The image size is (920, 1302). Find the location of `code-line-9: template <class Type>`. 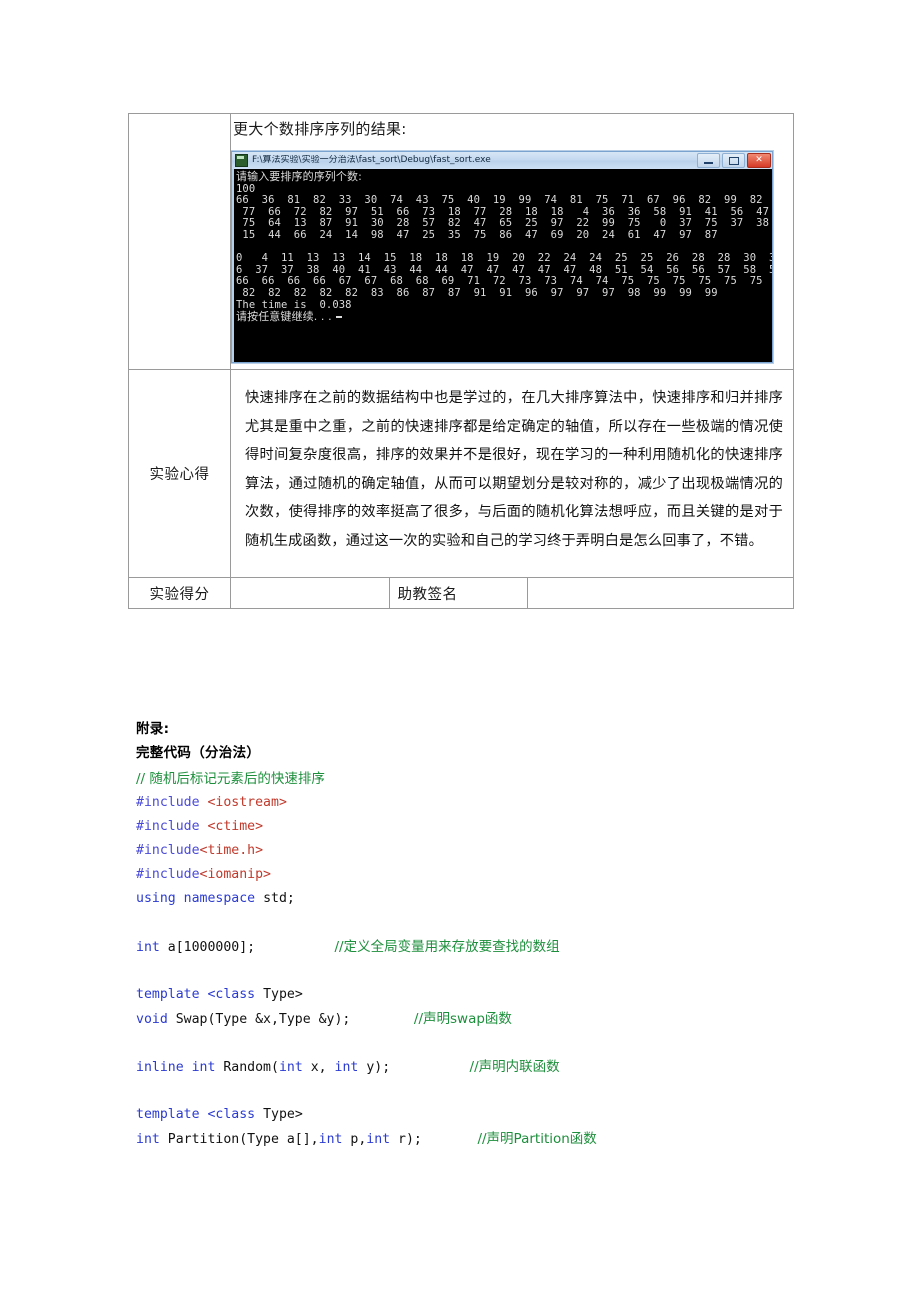

code-line-9: template <class Type> is located at coordinates (516, 995).